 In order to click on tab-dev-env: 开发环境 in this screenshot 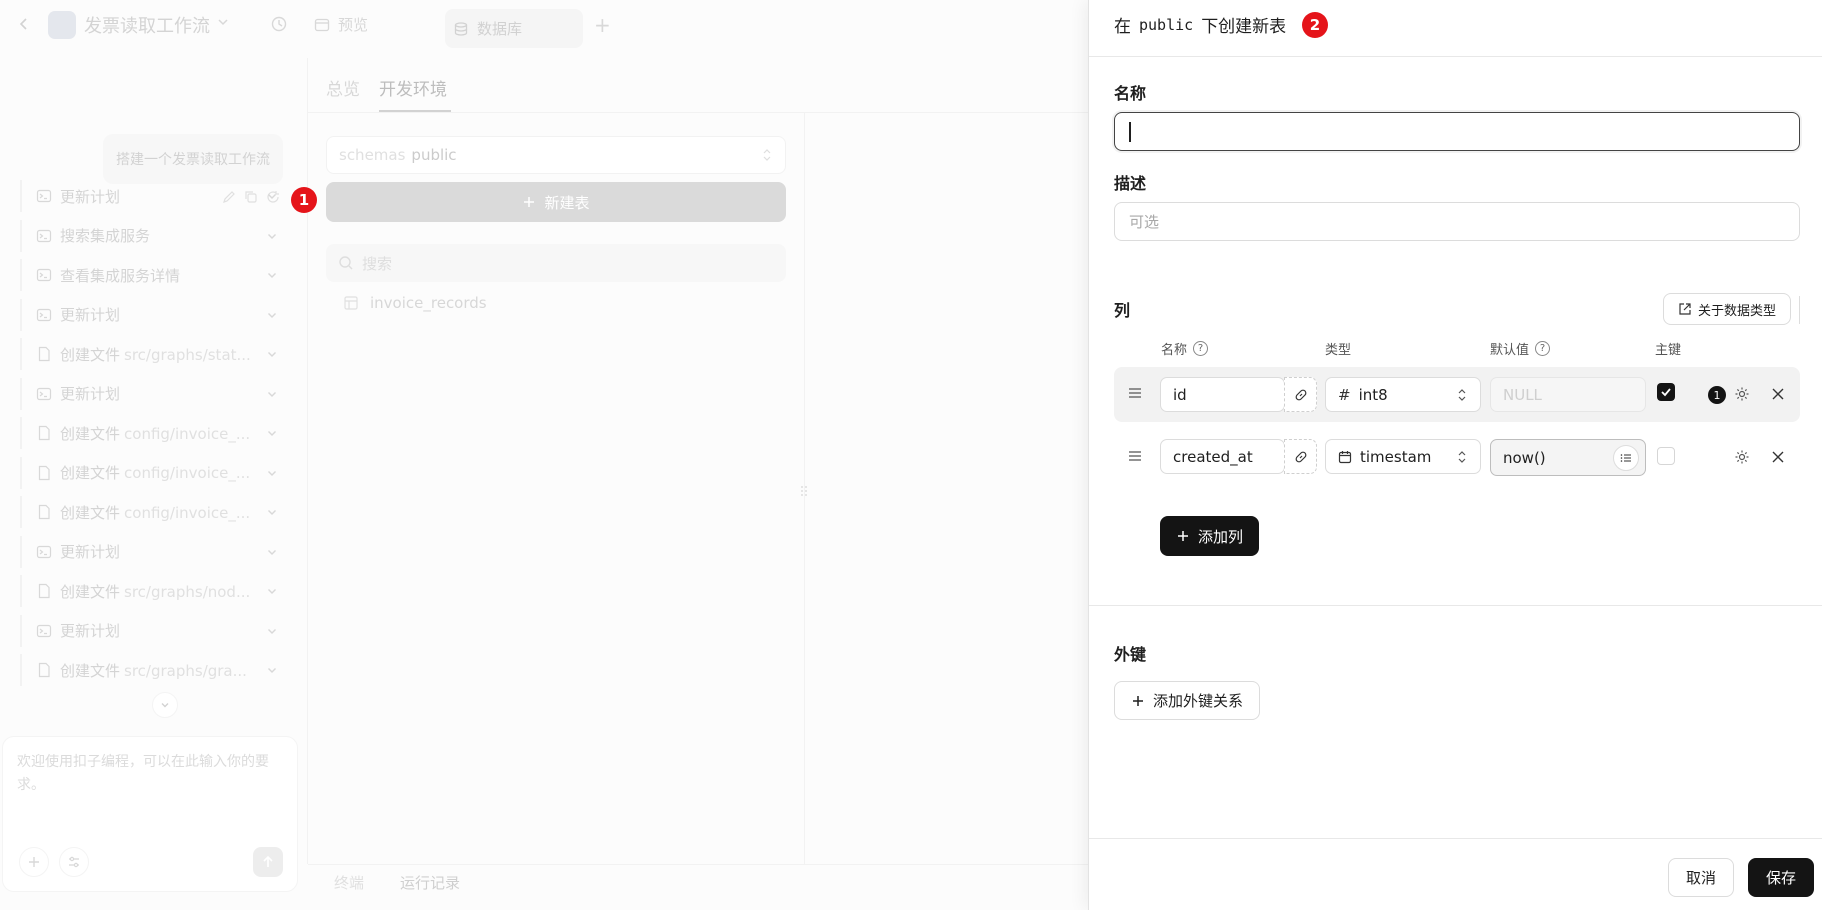, I will do `click(413, 87)`.